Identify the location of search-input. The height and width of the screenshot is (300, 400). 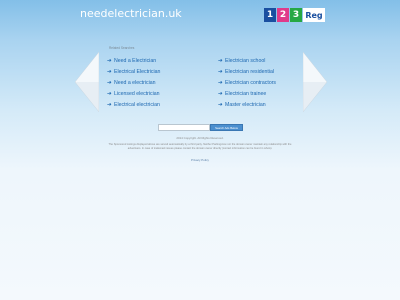
(184, 127).